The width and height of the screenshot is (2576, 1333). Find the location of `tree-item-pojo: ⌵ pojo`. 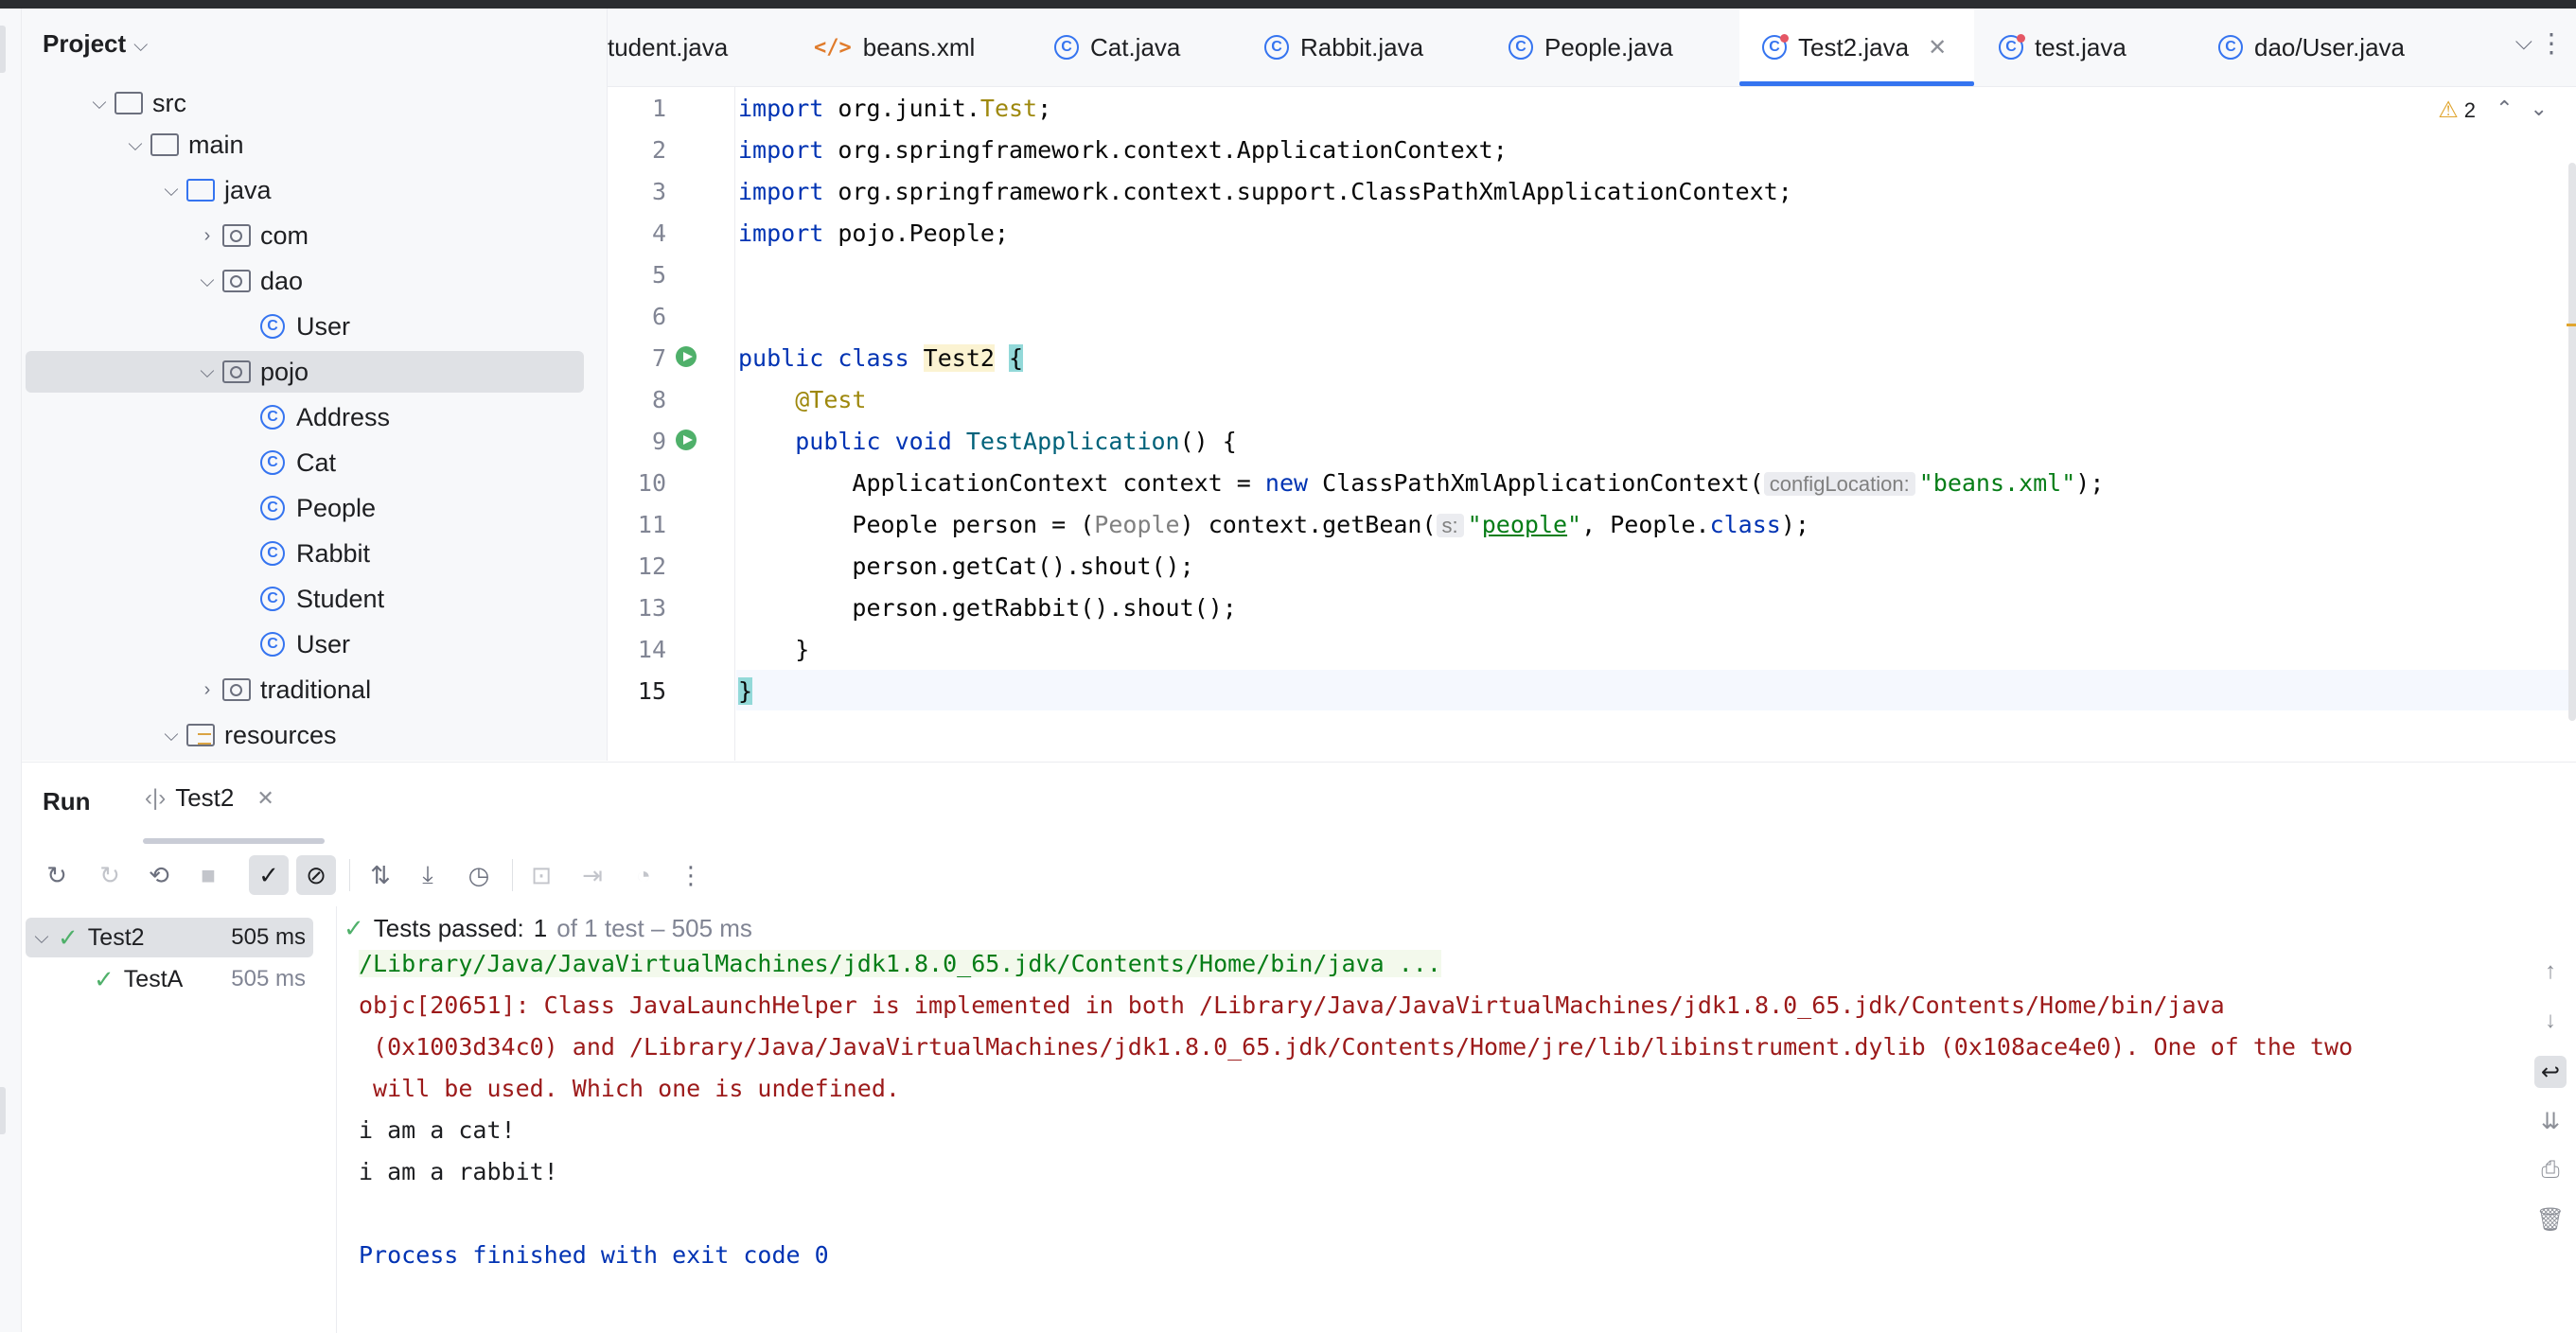

tree-item-pojo: ⌵ pojo is located at coordinates (305, 372).